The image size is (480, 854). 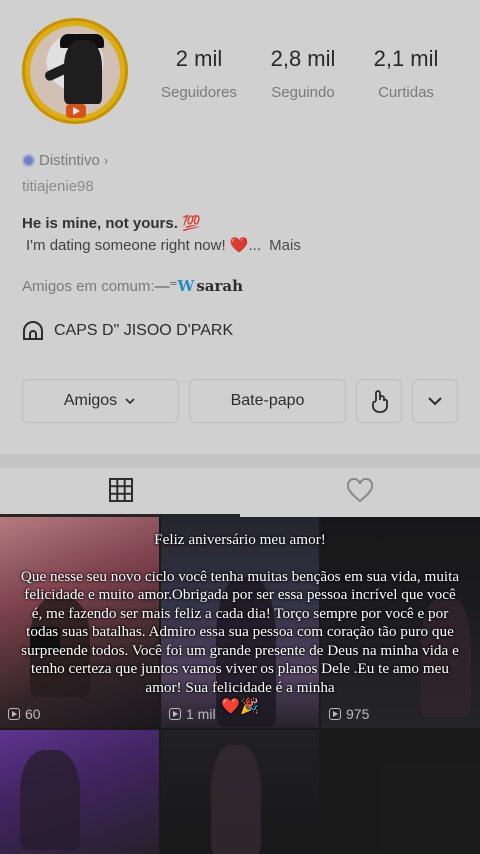 What do you see at coordinates (400, 792) in the screenshot?
I see `empty-grid-slot` at bounding box center [400, 792].